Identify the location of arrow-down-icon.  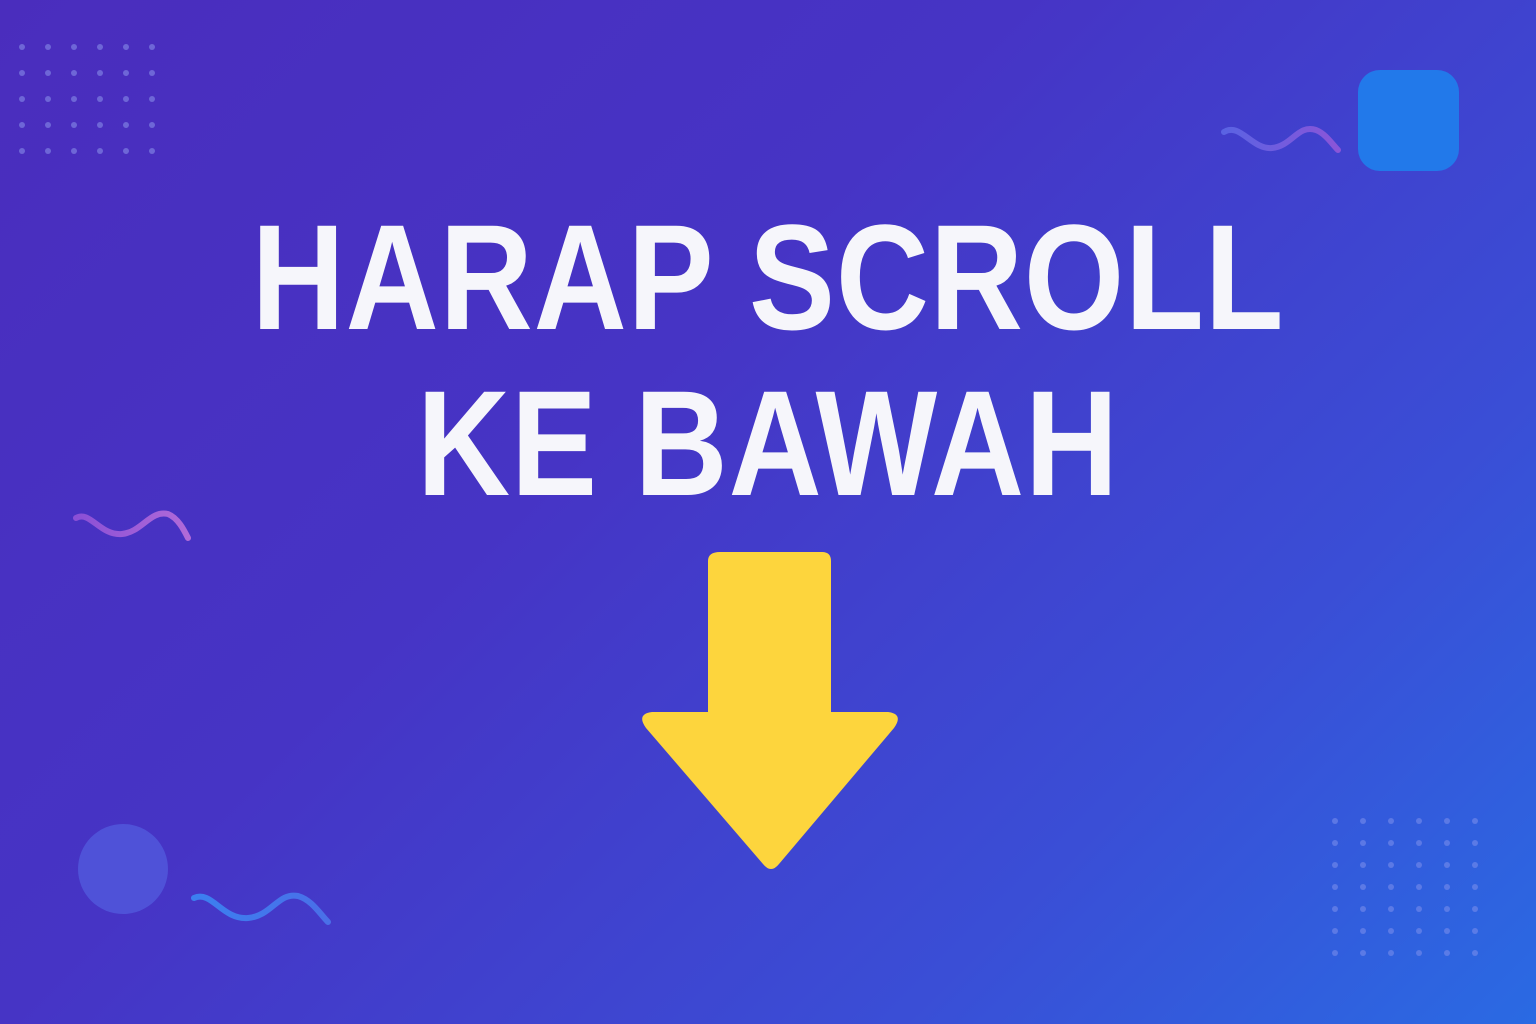
(770, 710).